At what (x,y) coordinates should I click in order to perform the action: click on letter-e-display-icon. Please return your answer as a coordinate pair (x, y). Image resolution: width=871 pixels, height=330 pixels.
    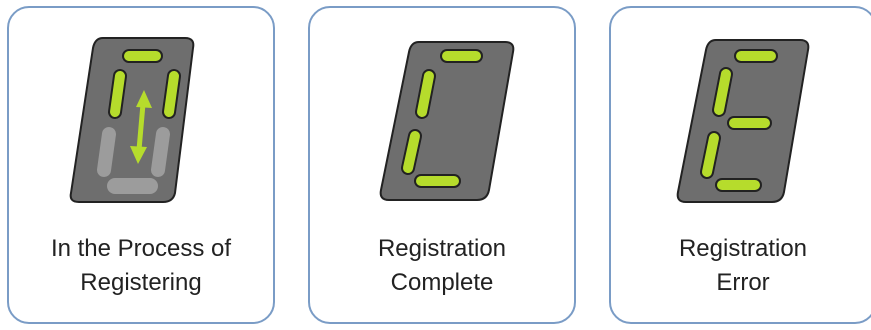
    Looking at the image, I should click on (743, 121).